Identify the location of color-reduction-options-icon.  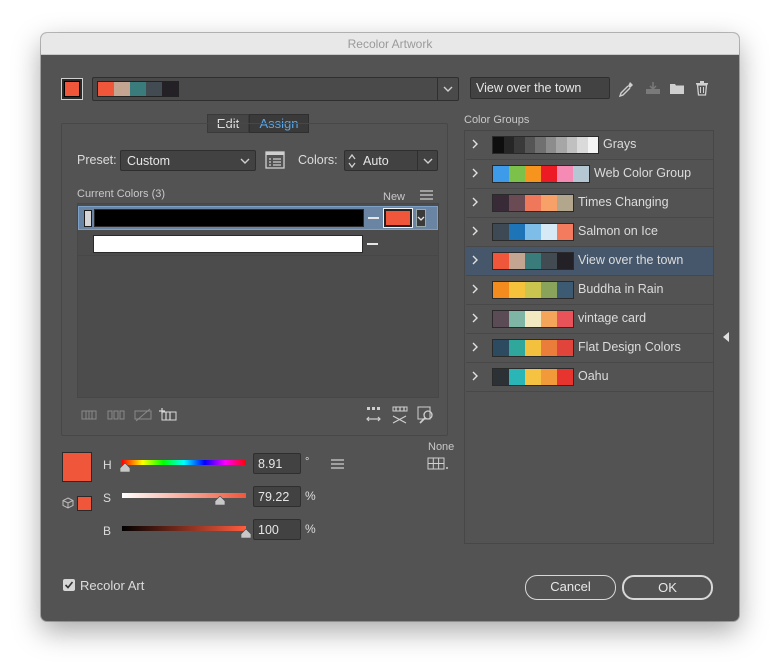
(275, 160).